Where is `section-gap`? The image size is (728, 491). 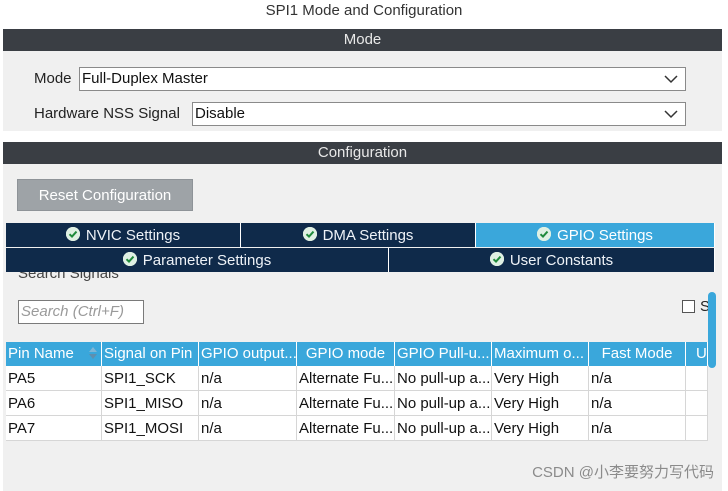
section-gap is located at coordinates (362, 136).